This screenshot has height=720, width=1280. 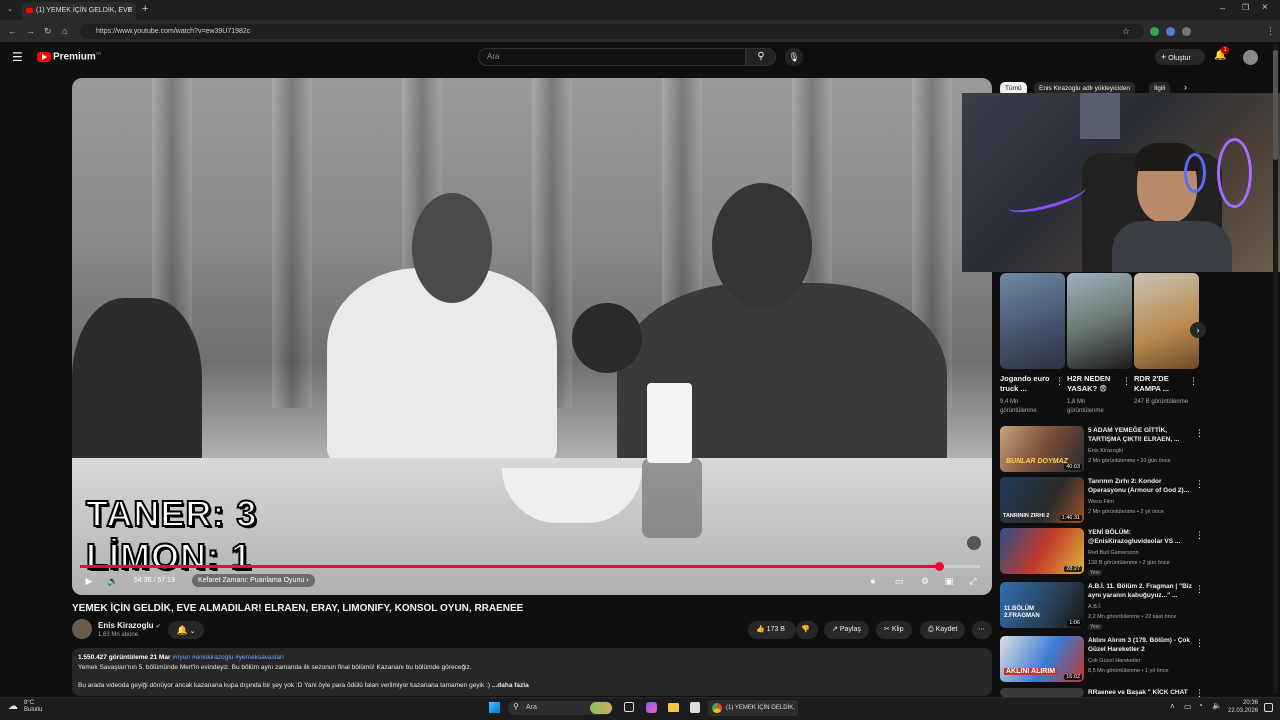 I want to click on copilot-icon, so click(x=651, y=707).